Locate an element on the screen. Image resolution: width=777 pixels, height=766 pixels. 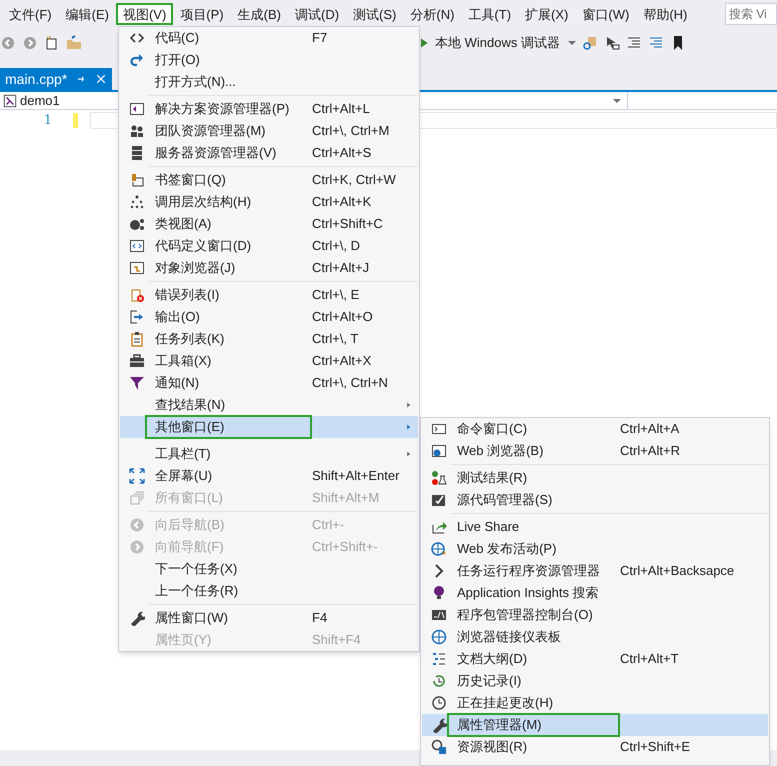
menu-item: 属性页(Y) Shift+F4 is located at coordinates (258, 640).